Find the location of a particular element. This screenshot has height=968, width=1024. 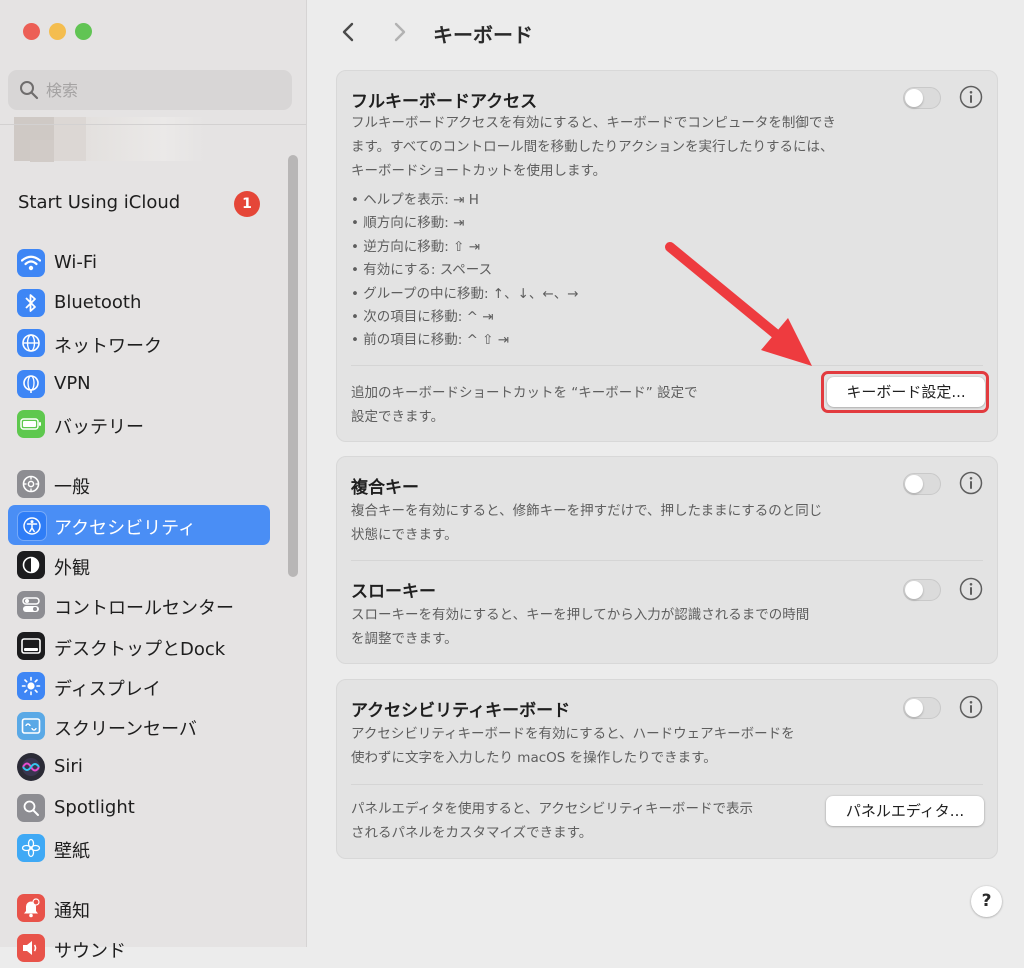

speaker-icon is located at coordinates (31, 948).